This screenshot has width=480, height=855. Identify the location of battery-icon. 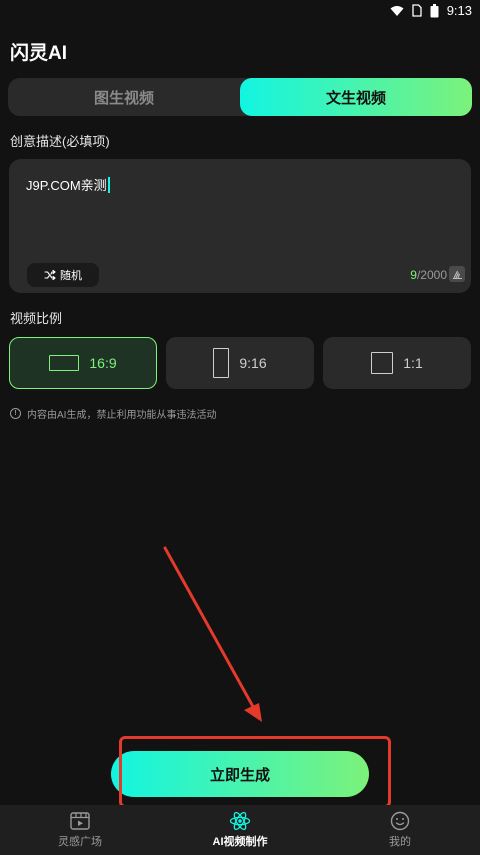
(434, 10).